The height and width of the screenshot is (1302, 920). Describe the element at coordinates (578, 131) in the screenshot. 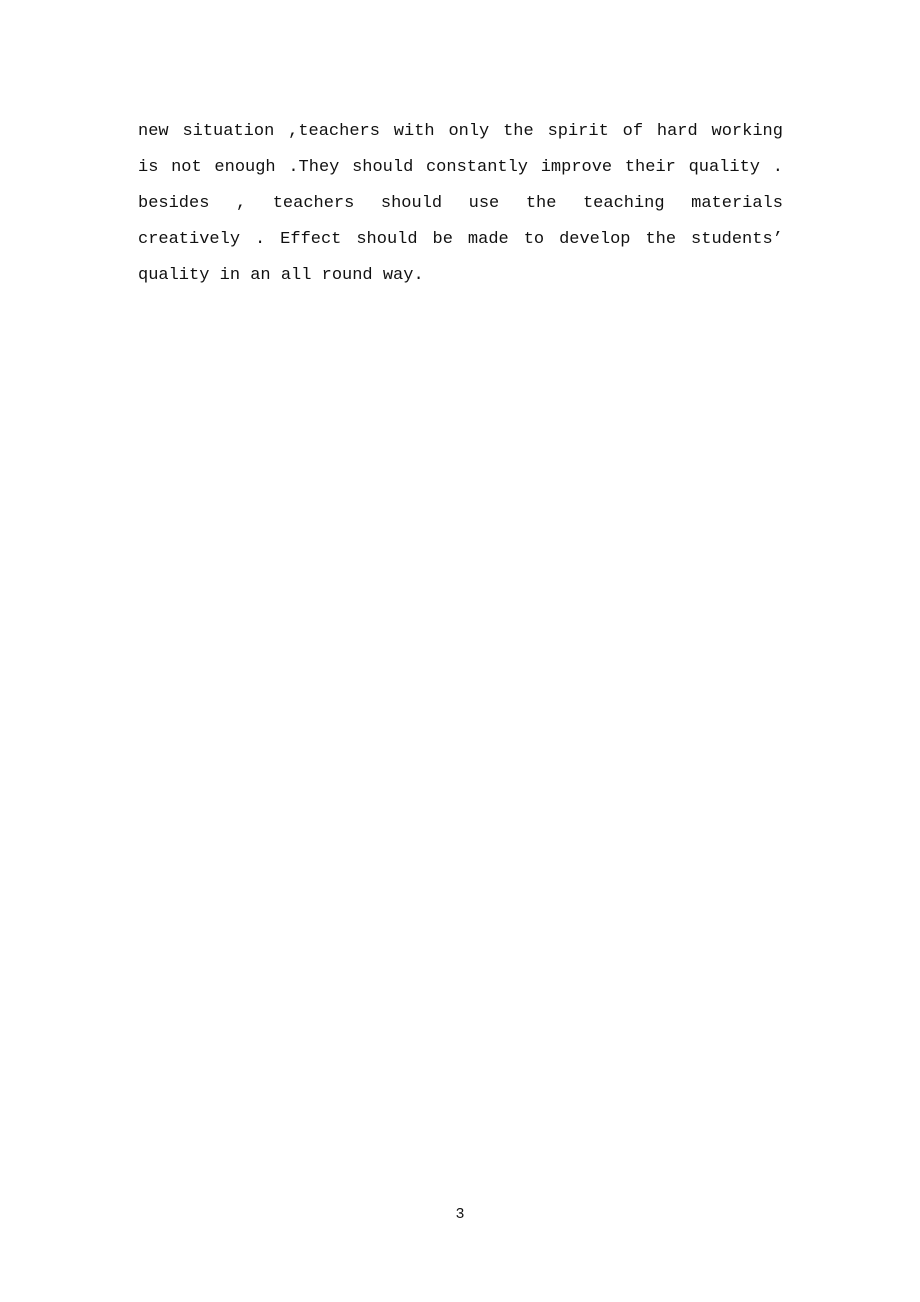

I see `line-word: spirit` at that location.